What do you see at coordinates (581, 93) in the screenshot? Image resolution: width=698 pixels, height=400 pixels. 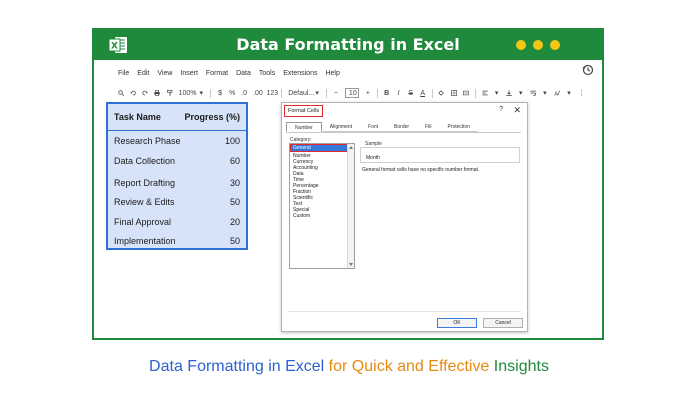 I see `more-icon: ⋮` at bounding box center [581, 93].